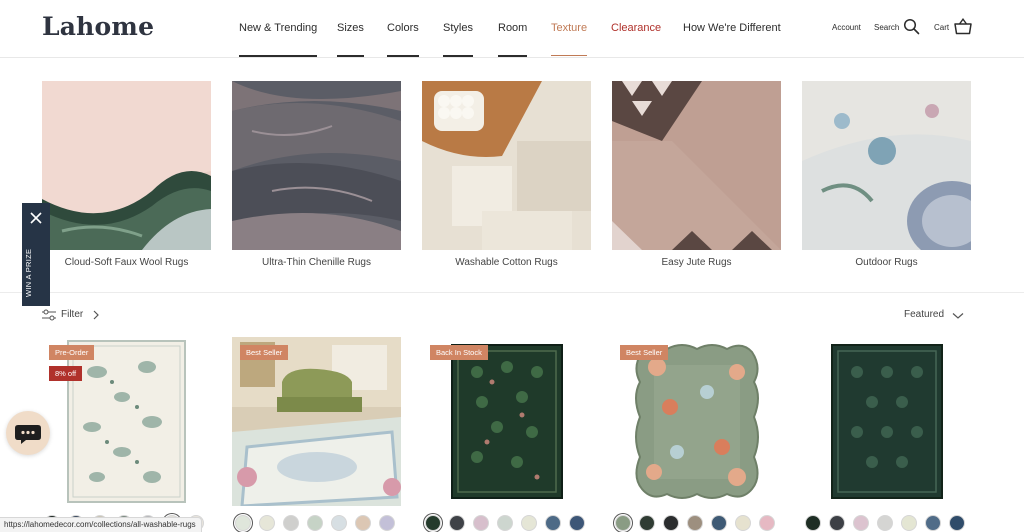 The width and height of the screenshot is (1024, 532). Describe the element at coordinates (458, 39) in the screenshot. I see `nav-styles: Styles` at that location.